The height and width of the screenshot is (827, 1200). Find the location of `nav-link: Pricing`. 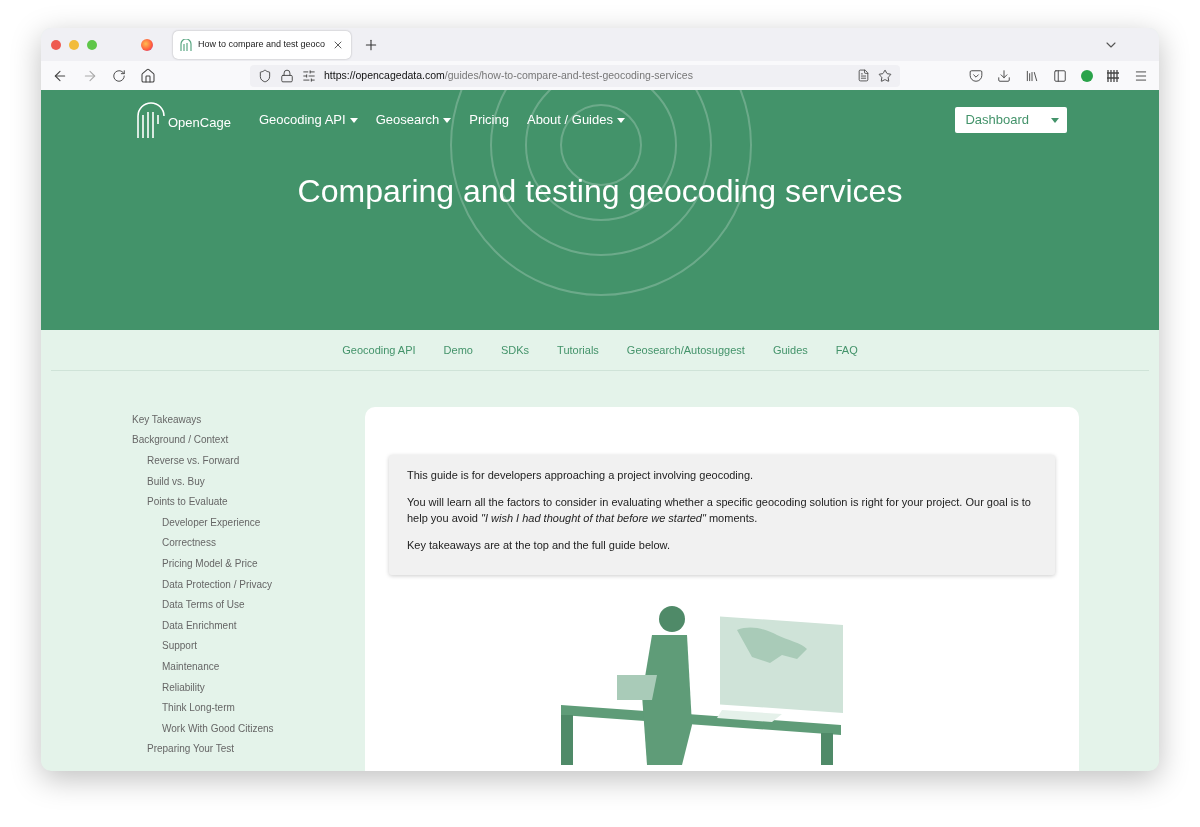

nav-link: Pricing is located at coordinates (489, 120).